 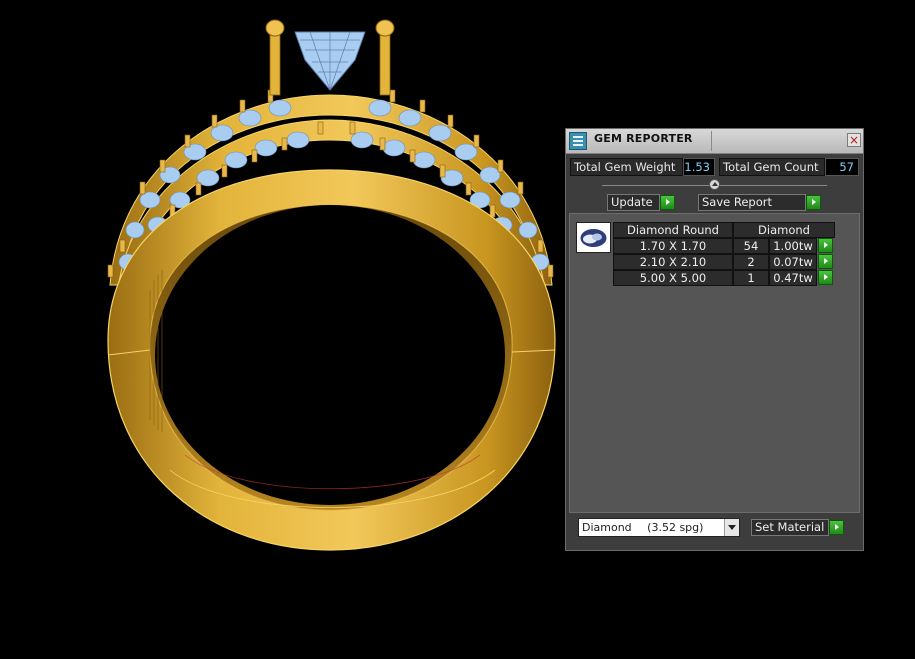 What do you see at coordinates (607, 527) in the screenshot?
I see `material-name: Diamond` at bounding box center [607, 527].